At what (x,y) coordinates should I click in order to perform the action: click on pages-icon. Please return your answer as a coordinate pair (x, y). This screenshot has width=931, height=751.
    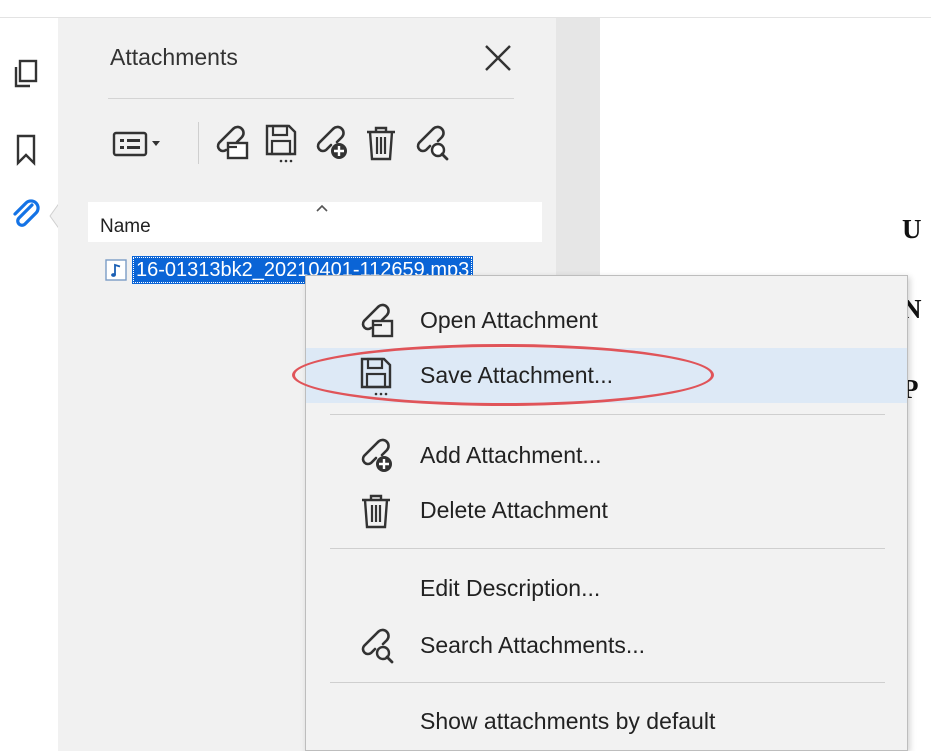
    Looking at the image, I should click on (26, 74).